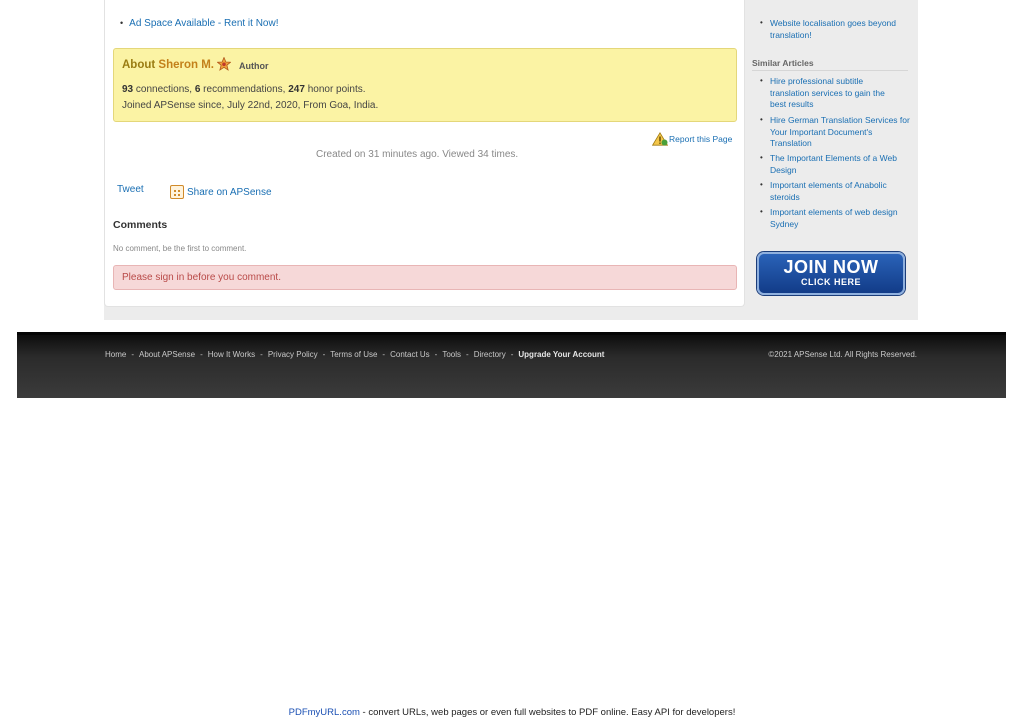  I want to click on copyright-text: ©2021 APSense Ltd. All Rights Reserved., so click(842, 354).